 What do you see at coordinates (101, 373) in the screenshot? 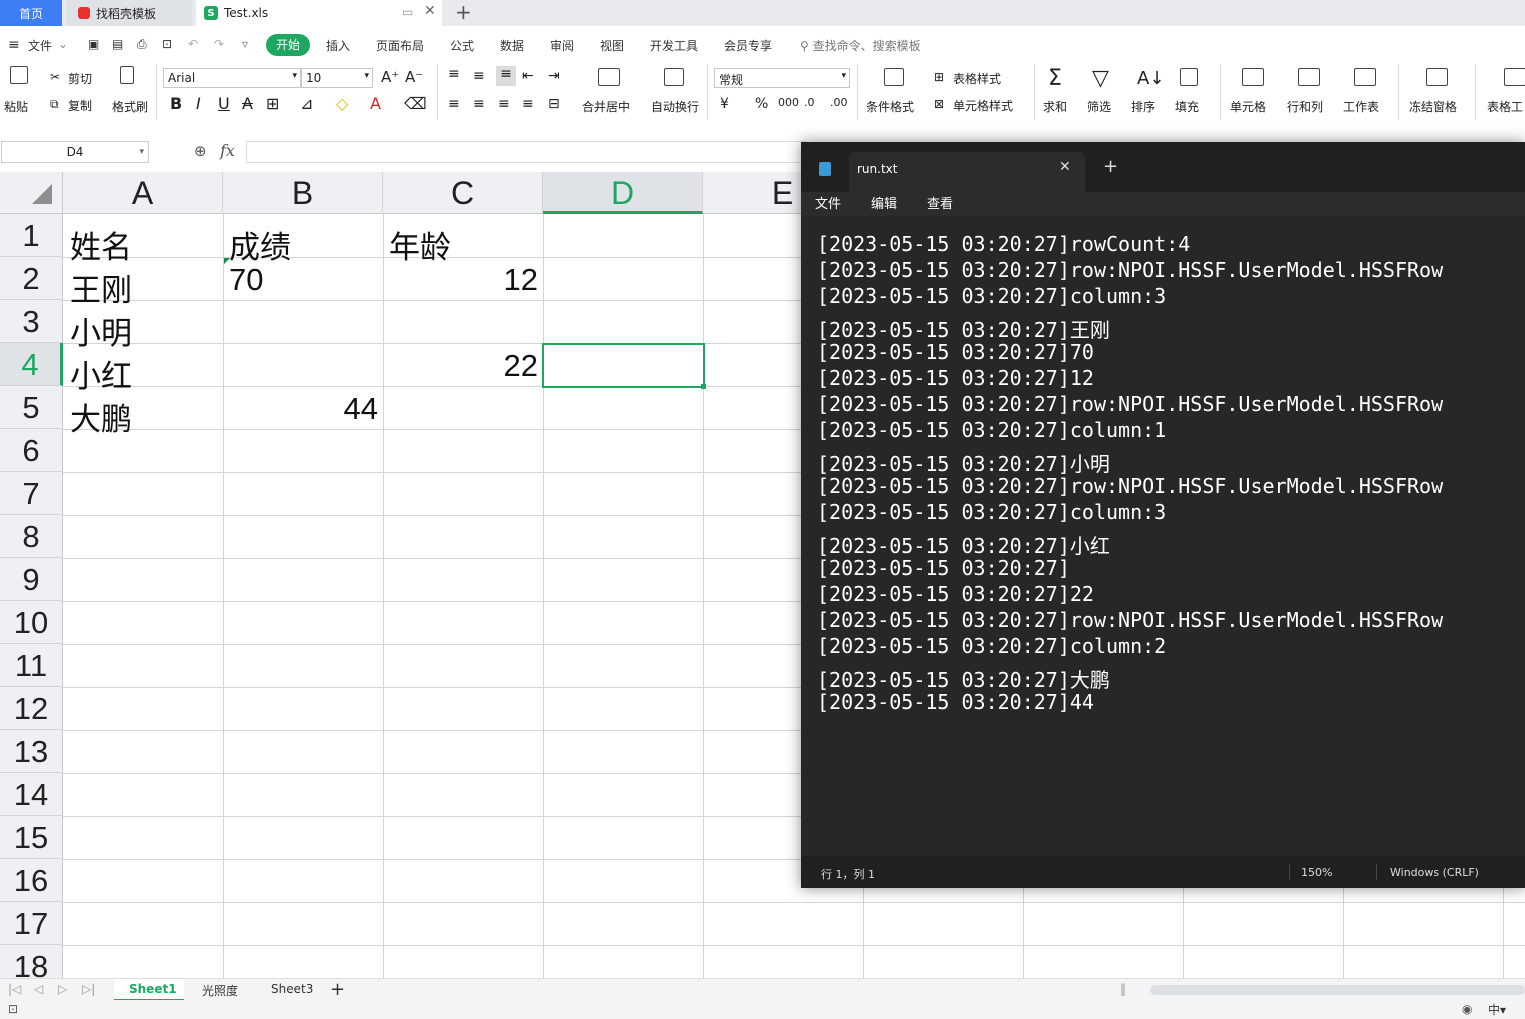
I see `cell-a4: 小红` at bounding box center [101, 373].